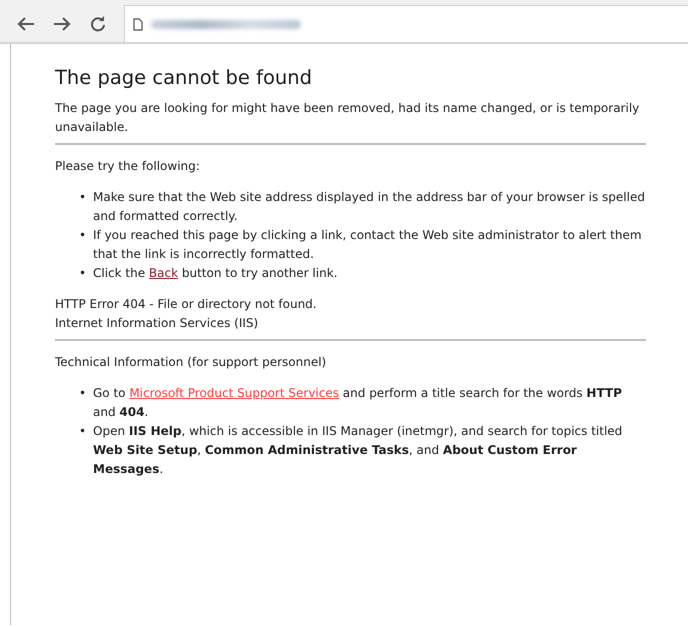 This screenshot has height=627, width=688. What do you see at coordinates (157, 323) in the screenshot?
I see `error-line: Internet Information Services (IIS)` at bounding box center [157, 323].